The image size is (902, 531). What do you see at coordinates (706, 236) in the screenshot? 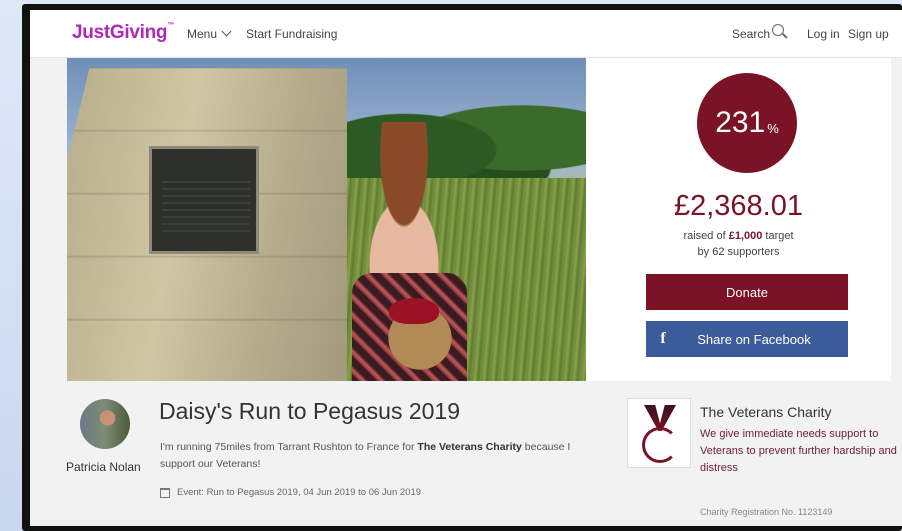
I see `raised-prefix: raised of` at bounding box center [706, 236].